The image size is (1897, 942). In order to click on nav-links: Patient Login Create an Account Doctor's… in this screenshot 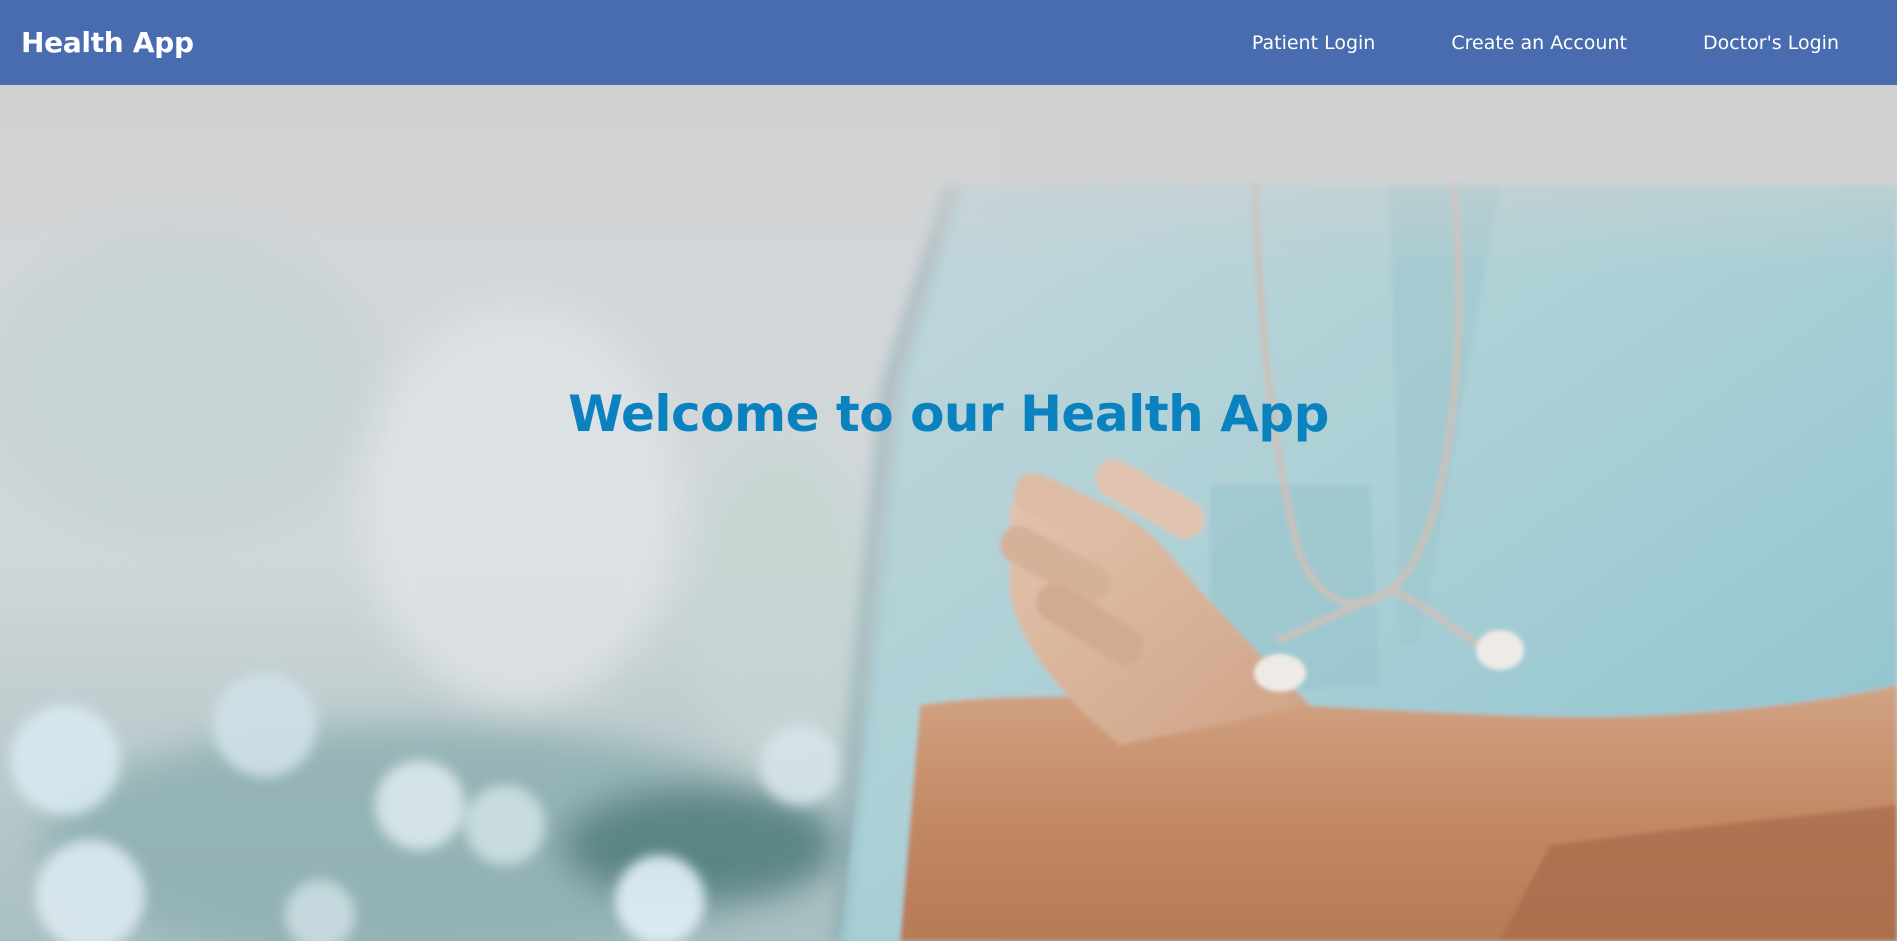, I will do `click(1545, 42)`.